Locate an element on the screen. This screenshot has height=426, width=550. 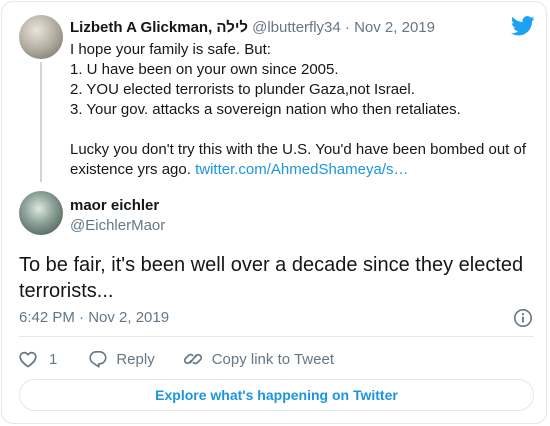
like-button: 1 is located at coordinates (38, 359).